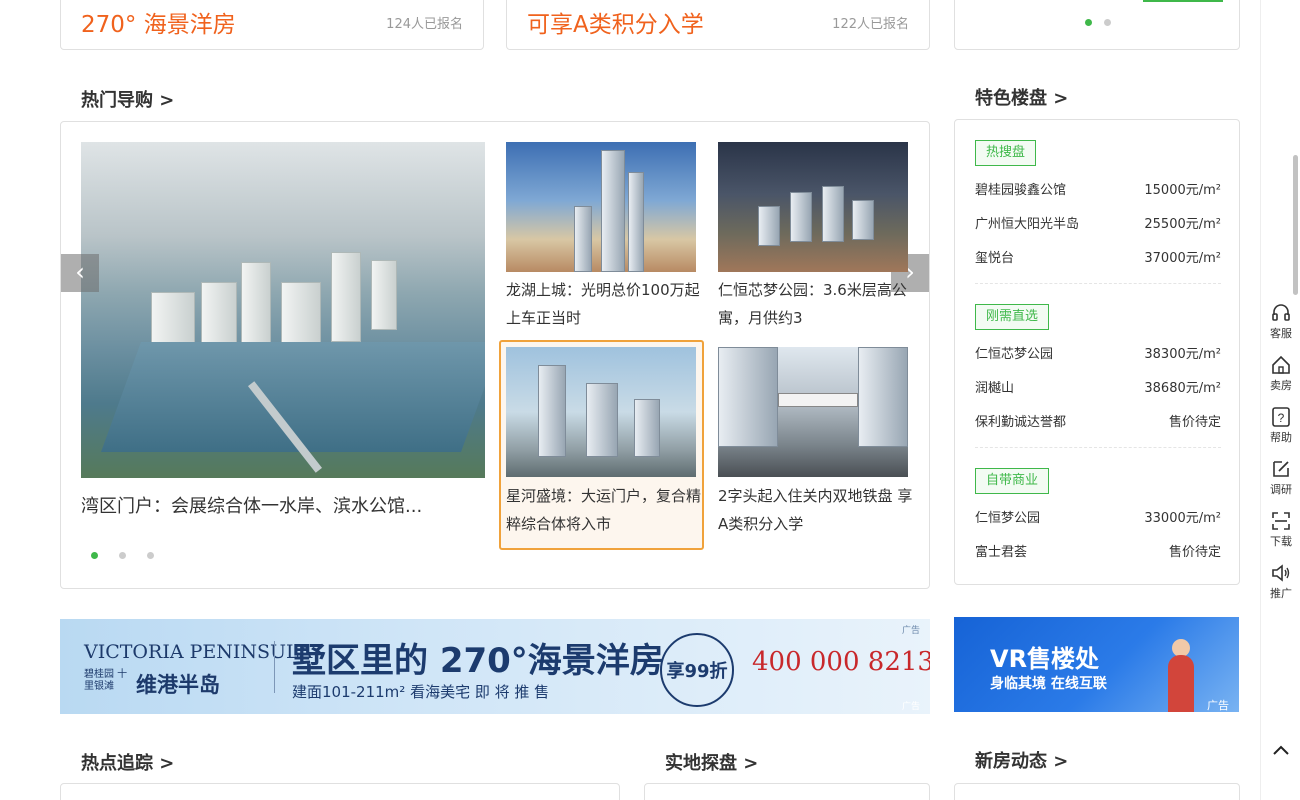 This screenshot has height=800, width=1300. What do you see at coordinates (106, 680) in the screenshot?
I see `banner-brand-small: 碧桂园 十里银滩` at bounding box center [106, 680].